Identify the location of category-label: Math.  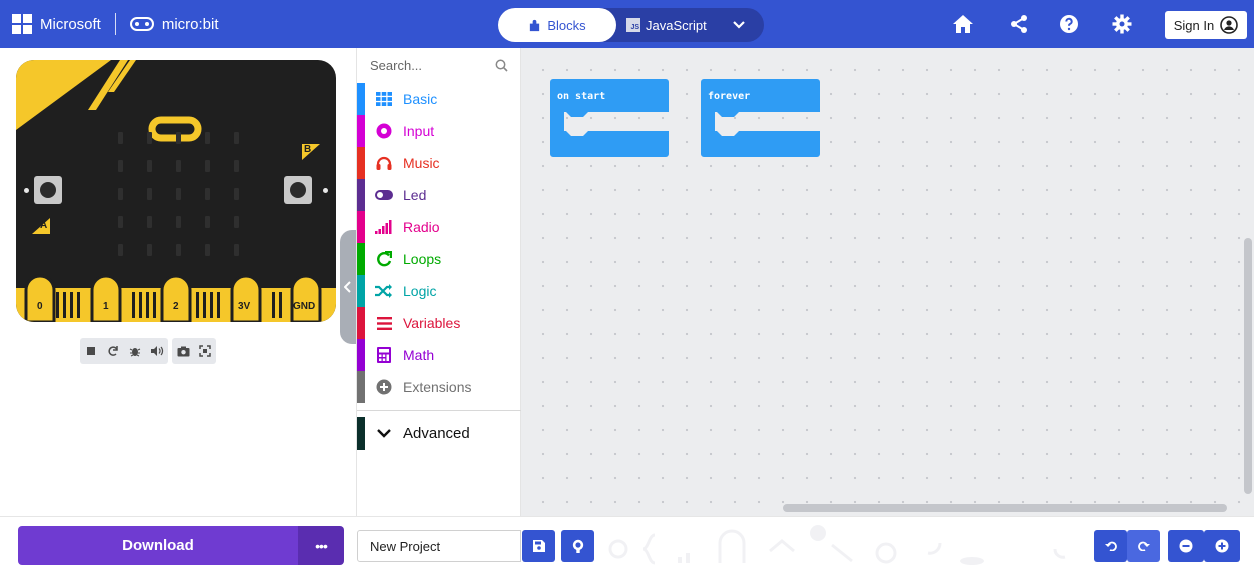
(419, 355).